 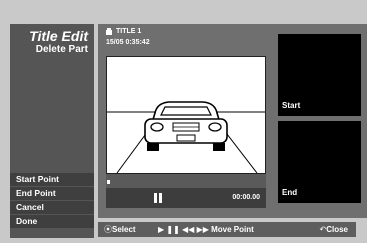 What do you see at coordinates (52, 179) in the screenshot?
I see `start-point-button: Start Point` at bounding box center [52, 179].